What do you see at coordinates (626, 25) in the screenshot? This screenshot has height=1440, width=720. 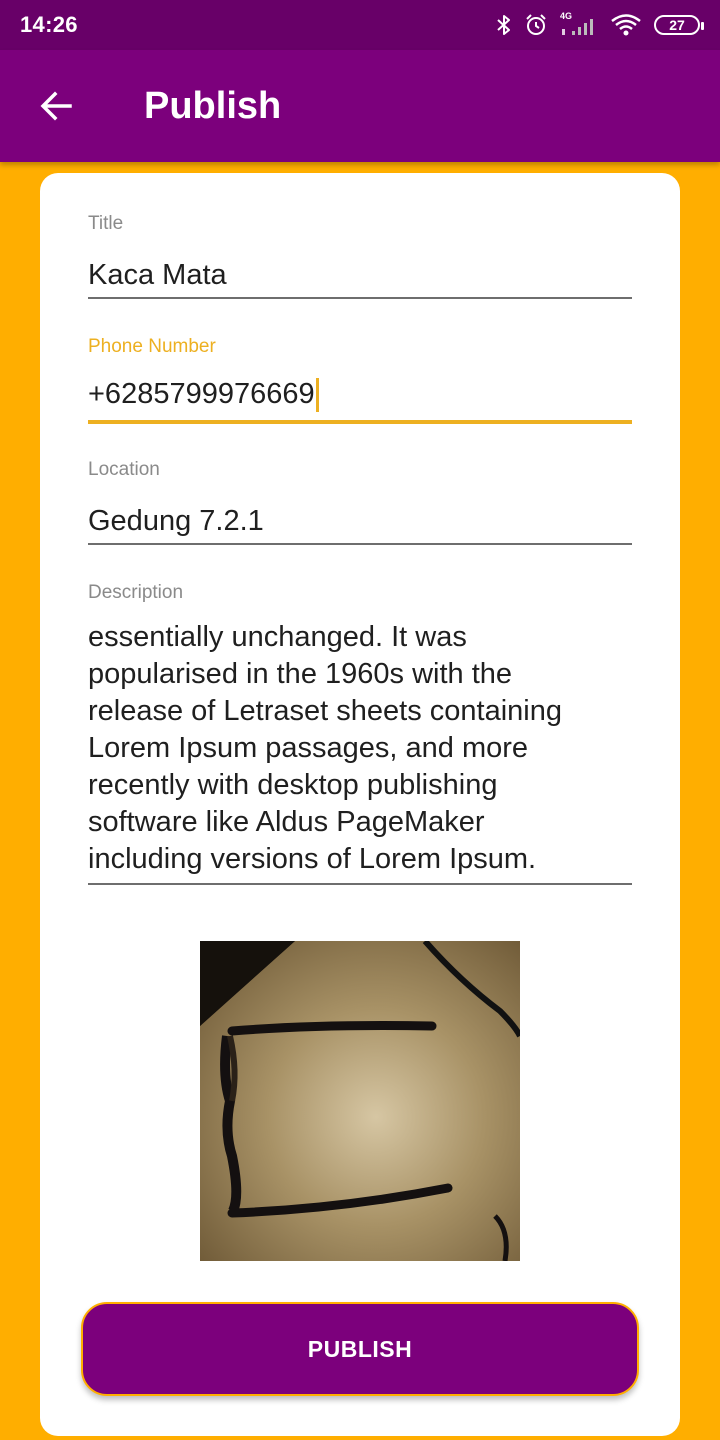 I see `wifi-icon` at bounding box center [626, 25].